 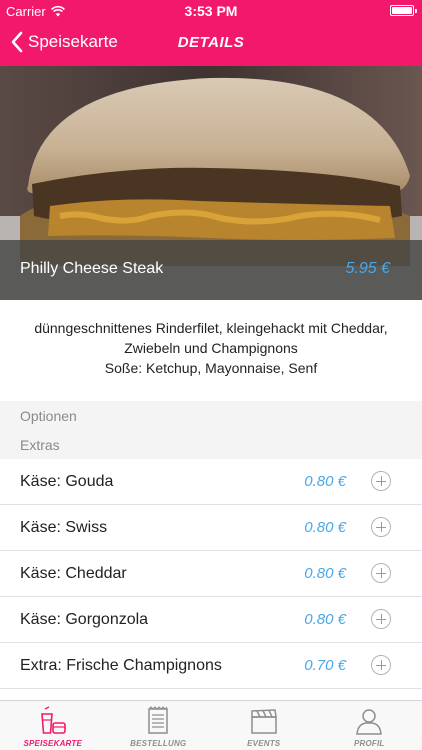 I want to click on tab-label: BESTELLUNG, so click(x=158, y=743).